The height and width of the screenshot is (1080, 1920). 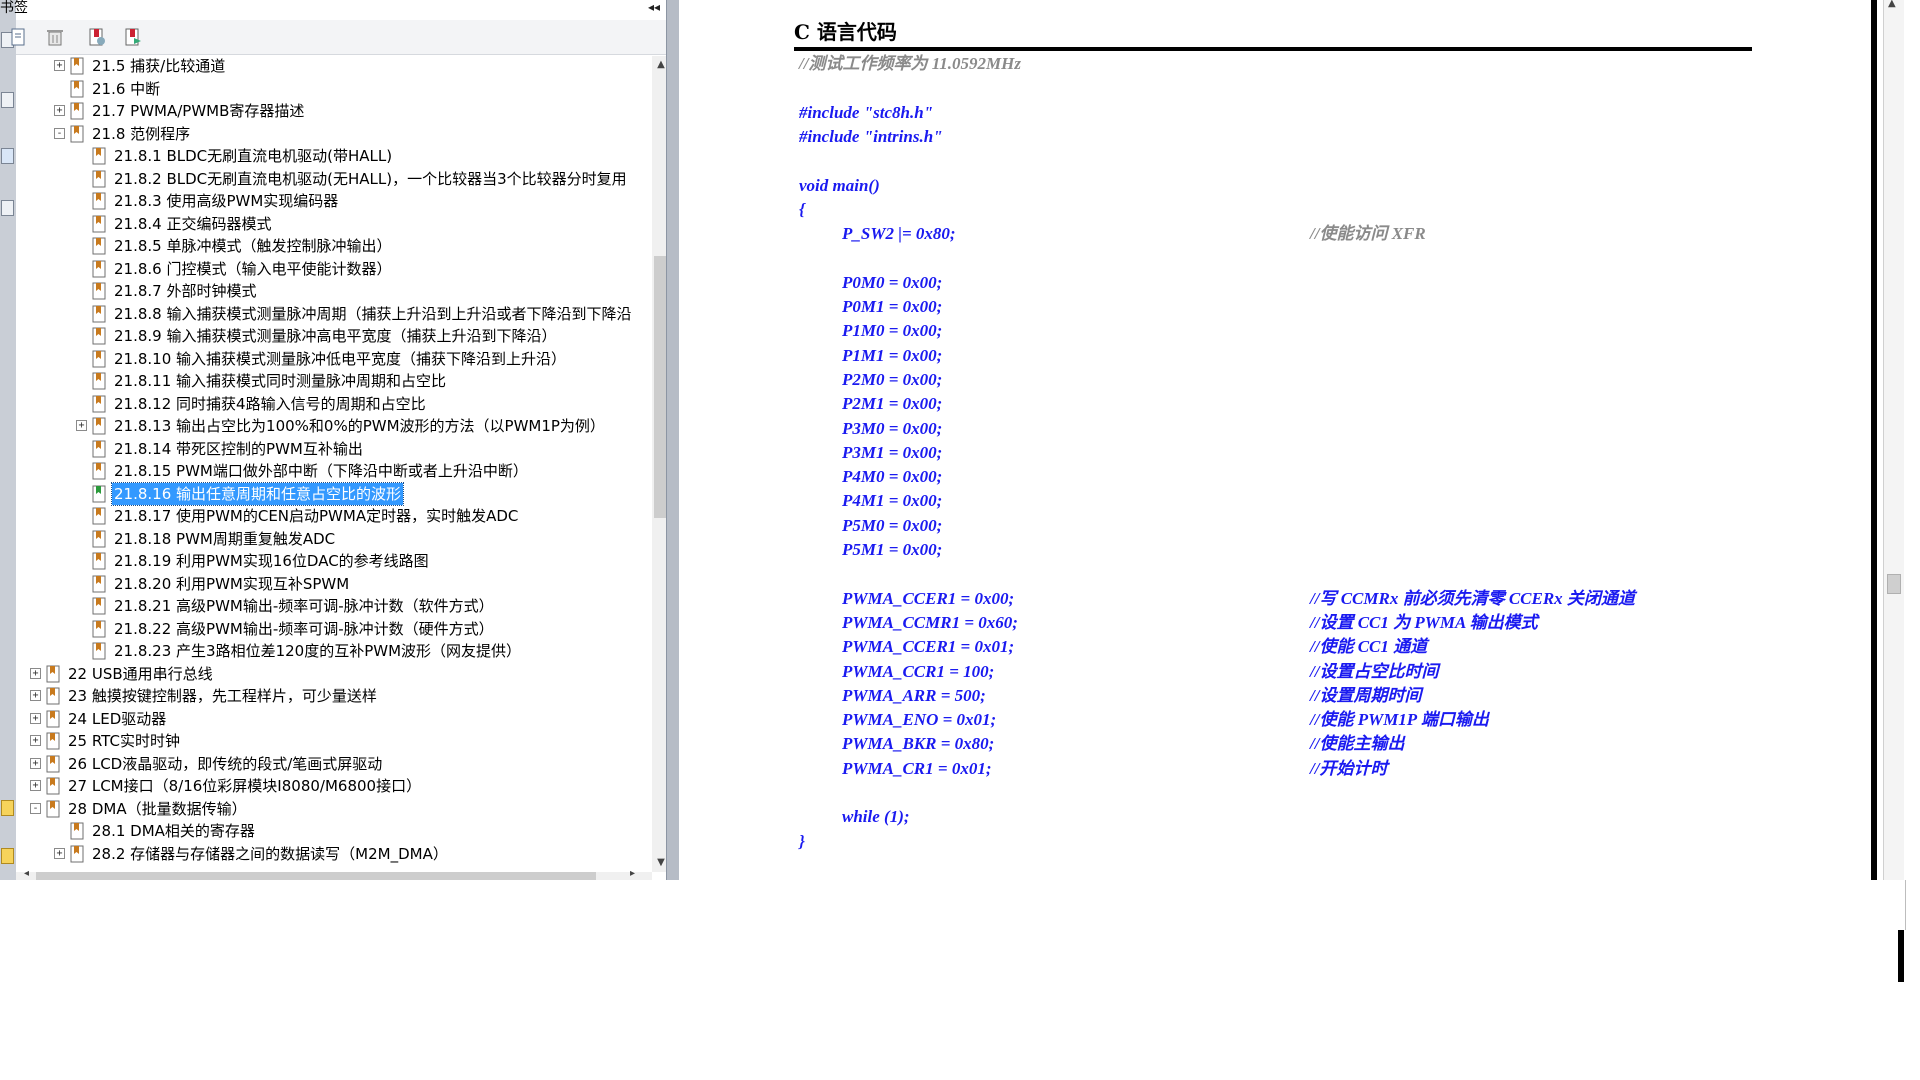 I want to click on bookmark-item: 21.8.3 使用高级PWM实现编码器, so click(x=330, y=201).